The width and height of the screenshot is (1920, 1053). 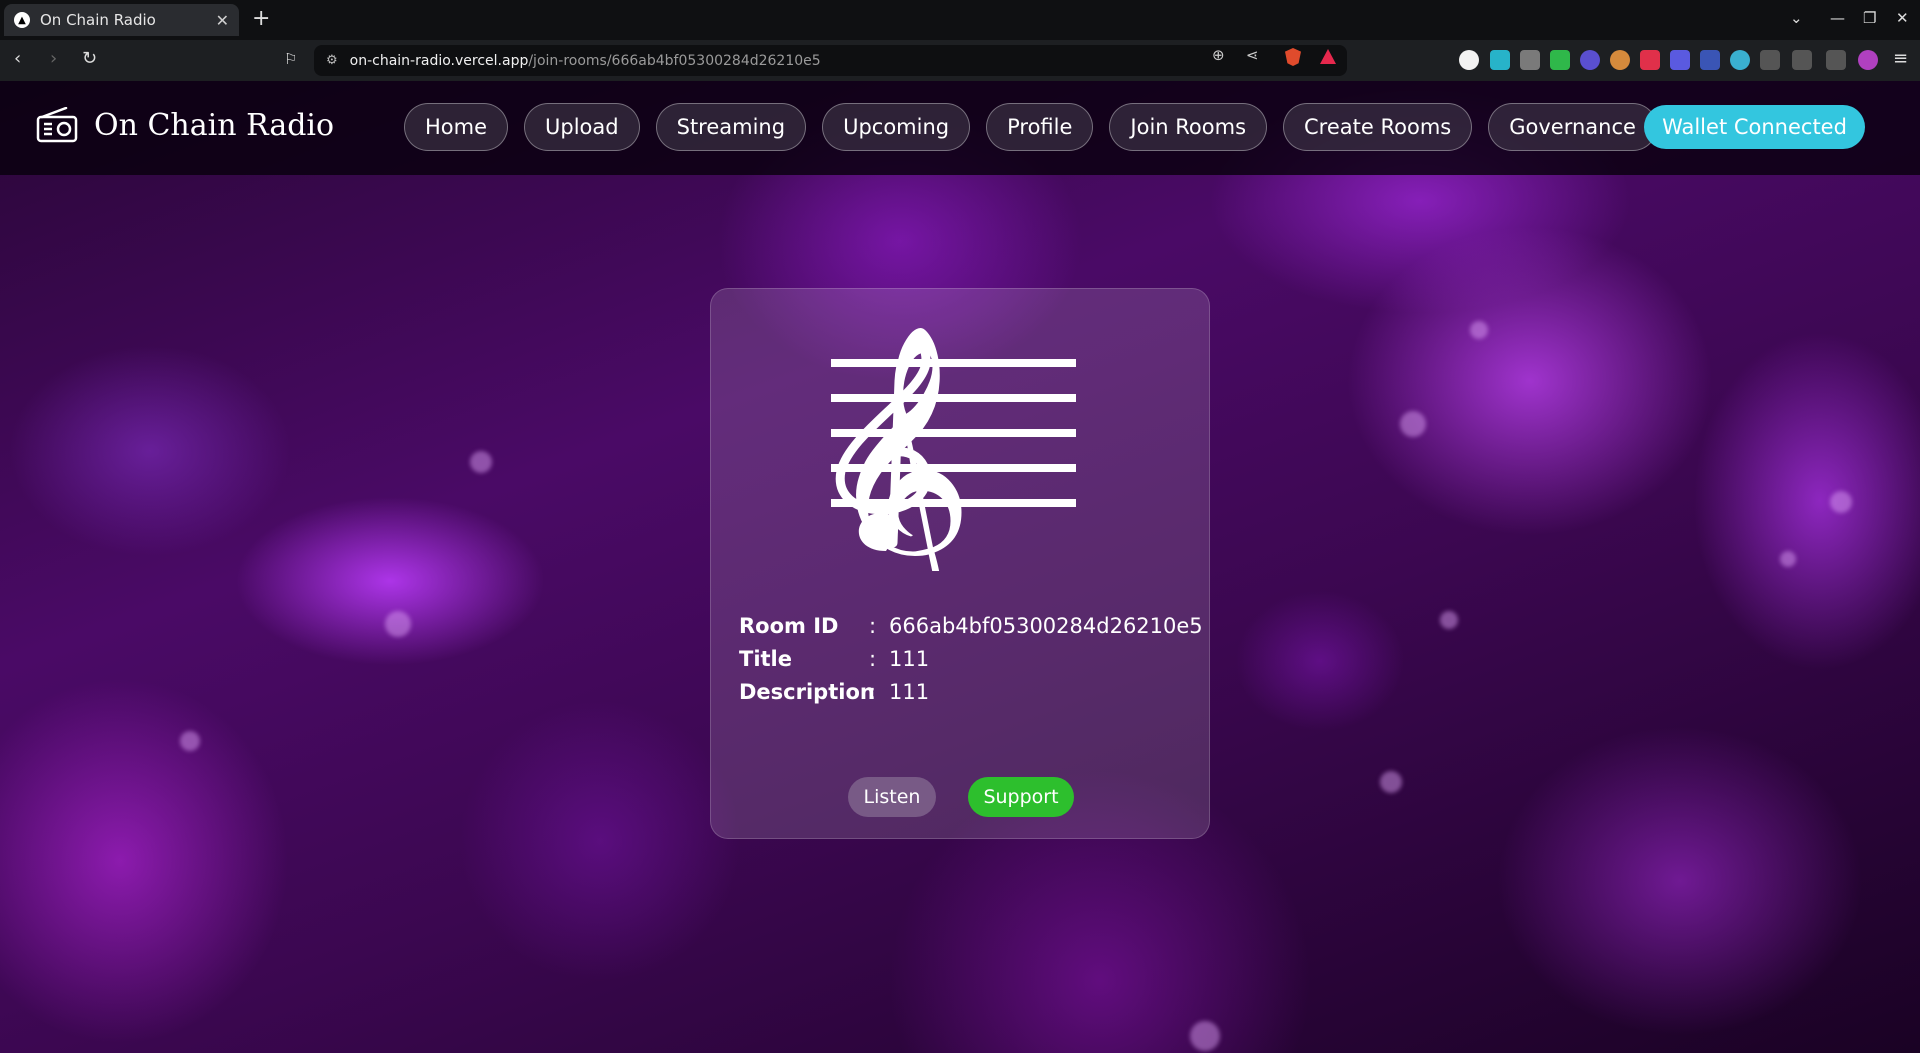 What do you see at coordinates (1869, 18) in the screenshot?
I see `maximize-icon: ❐` at bounding box center [1869, 18].